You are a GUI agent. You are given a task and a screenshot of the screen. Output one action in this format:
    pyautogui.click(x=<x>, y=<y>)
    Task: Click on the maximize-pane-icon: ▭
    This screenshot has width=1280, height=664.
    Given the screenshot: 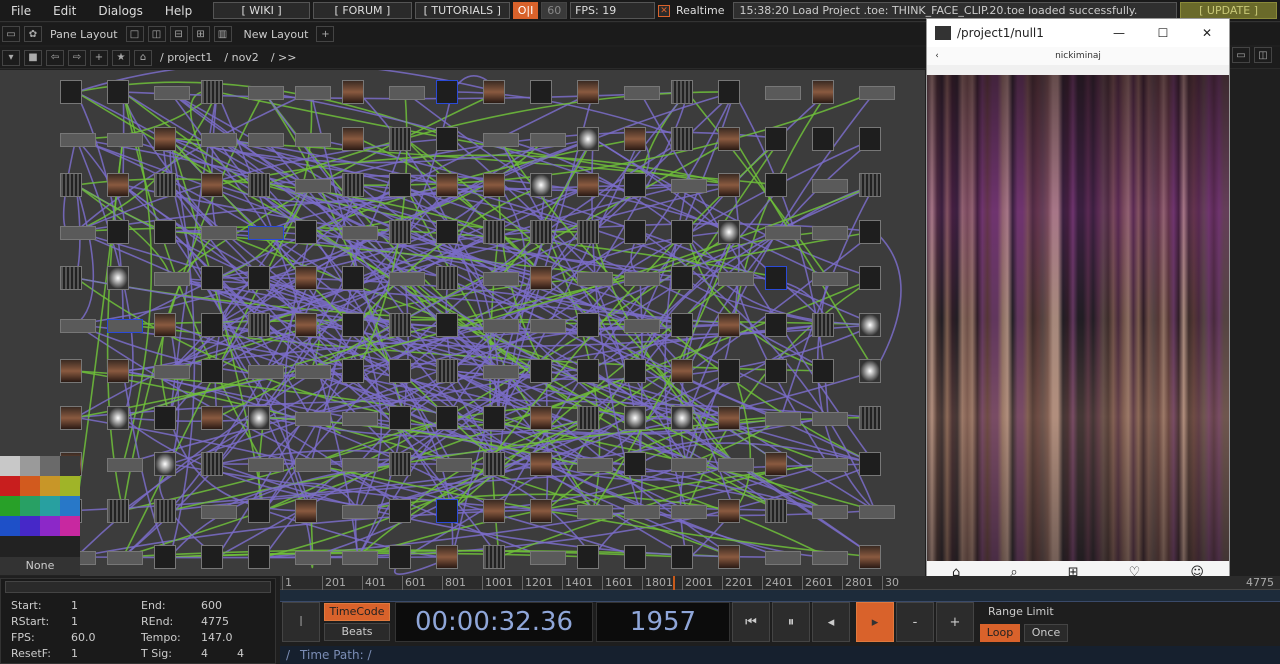 What is the action you would take?
    pyautogui.click(x=1241, y=55)
    